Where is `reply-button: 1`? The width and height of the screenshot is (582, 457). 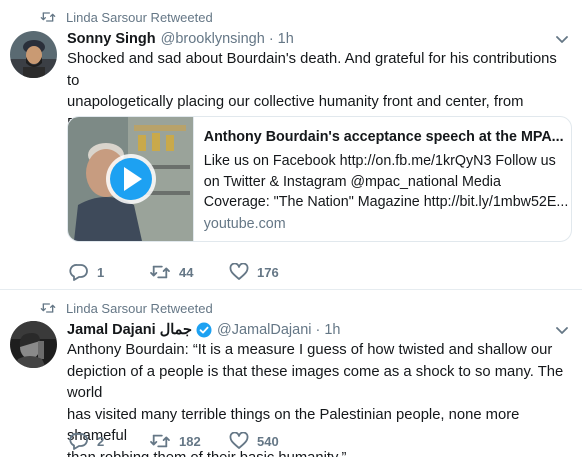
reply-button: 1 is located at coordinates (109, 272).